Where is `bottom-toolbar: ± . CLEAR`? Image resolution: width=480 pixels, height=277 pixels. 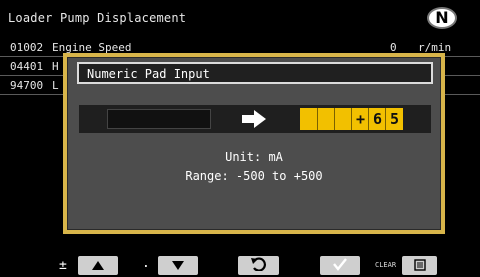
bottom-toolbar: ± . CLEAR is located at coordinates (240, 261).